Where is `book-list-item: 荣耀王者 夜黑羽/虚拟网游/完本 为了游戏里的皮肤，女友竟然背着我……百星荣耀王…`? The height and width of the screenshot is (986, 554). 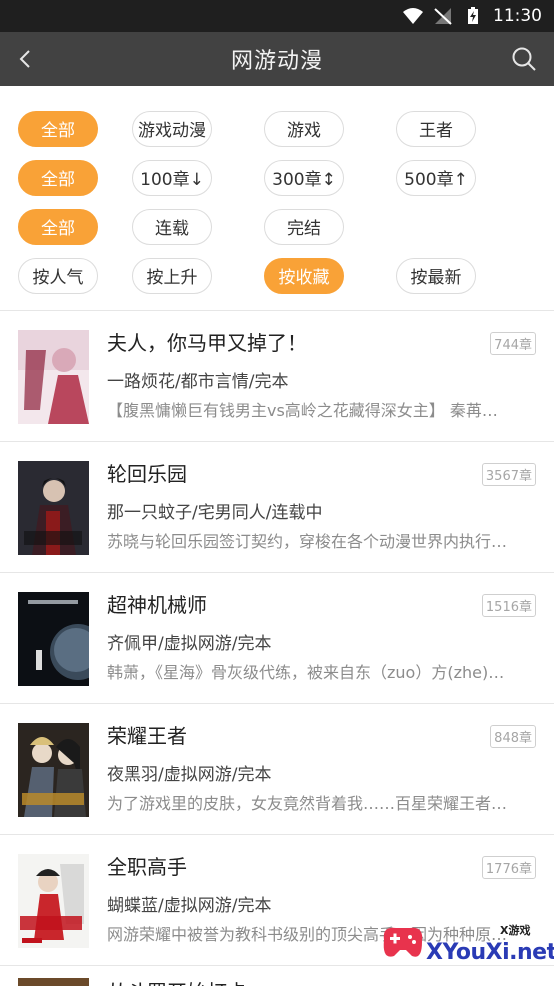
book-list-item: 荣耀王者 夜黑羽/虚拟网游/完本 为了游戏里的皮肤，女友竟然背着我……百星荣耀王… is located at coordinates (277, 769).